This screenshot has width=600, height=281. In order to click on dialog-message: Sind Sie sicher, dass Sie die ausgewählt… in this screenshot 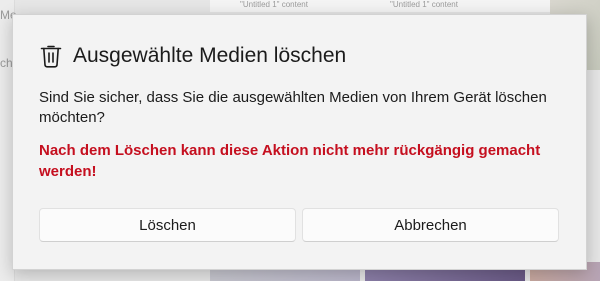, I will do `click(293, 107)`.